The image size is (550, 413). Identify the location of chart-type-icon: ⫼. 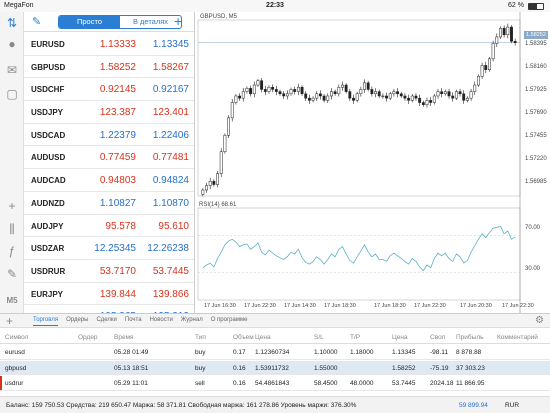
(12, 229).